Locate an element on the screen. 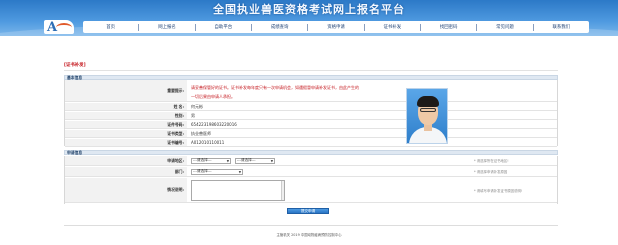 The width and height of the screenshot is (618, 245). cert-no-value: A012010110011 is located at coordinates (208, 142).